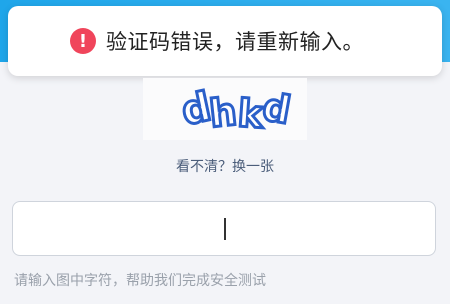 This screenshot has width=450, height=304. Describe the element at coordinates (235, 42) in the screenshot. I see `toast-message: 验证码错误，请重新输入。` at that location.